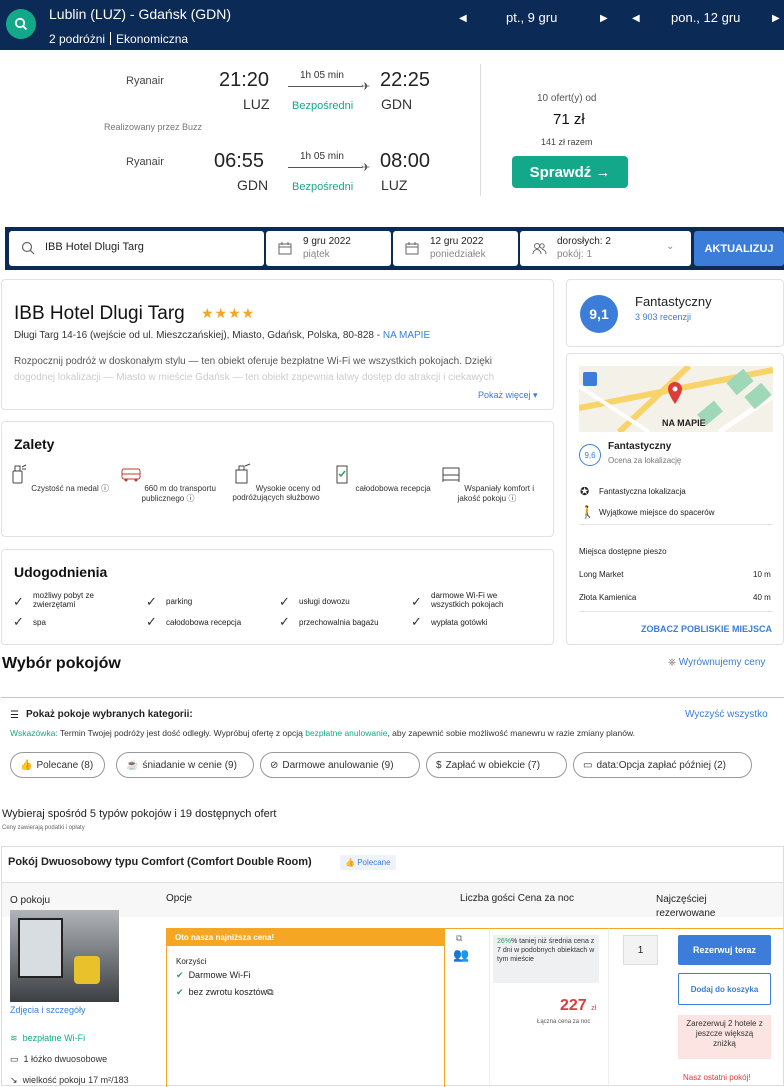  Describe the element at coordinates (323, 106) in the screenshot. I see `direct-label: Bezpośredni` at that location.